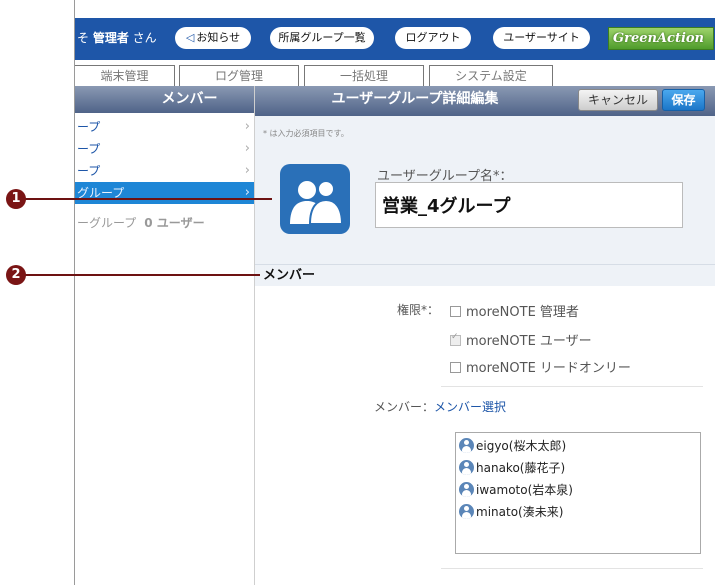  I want to click on members-section-title: メンバー, so click(485, 275).